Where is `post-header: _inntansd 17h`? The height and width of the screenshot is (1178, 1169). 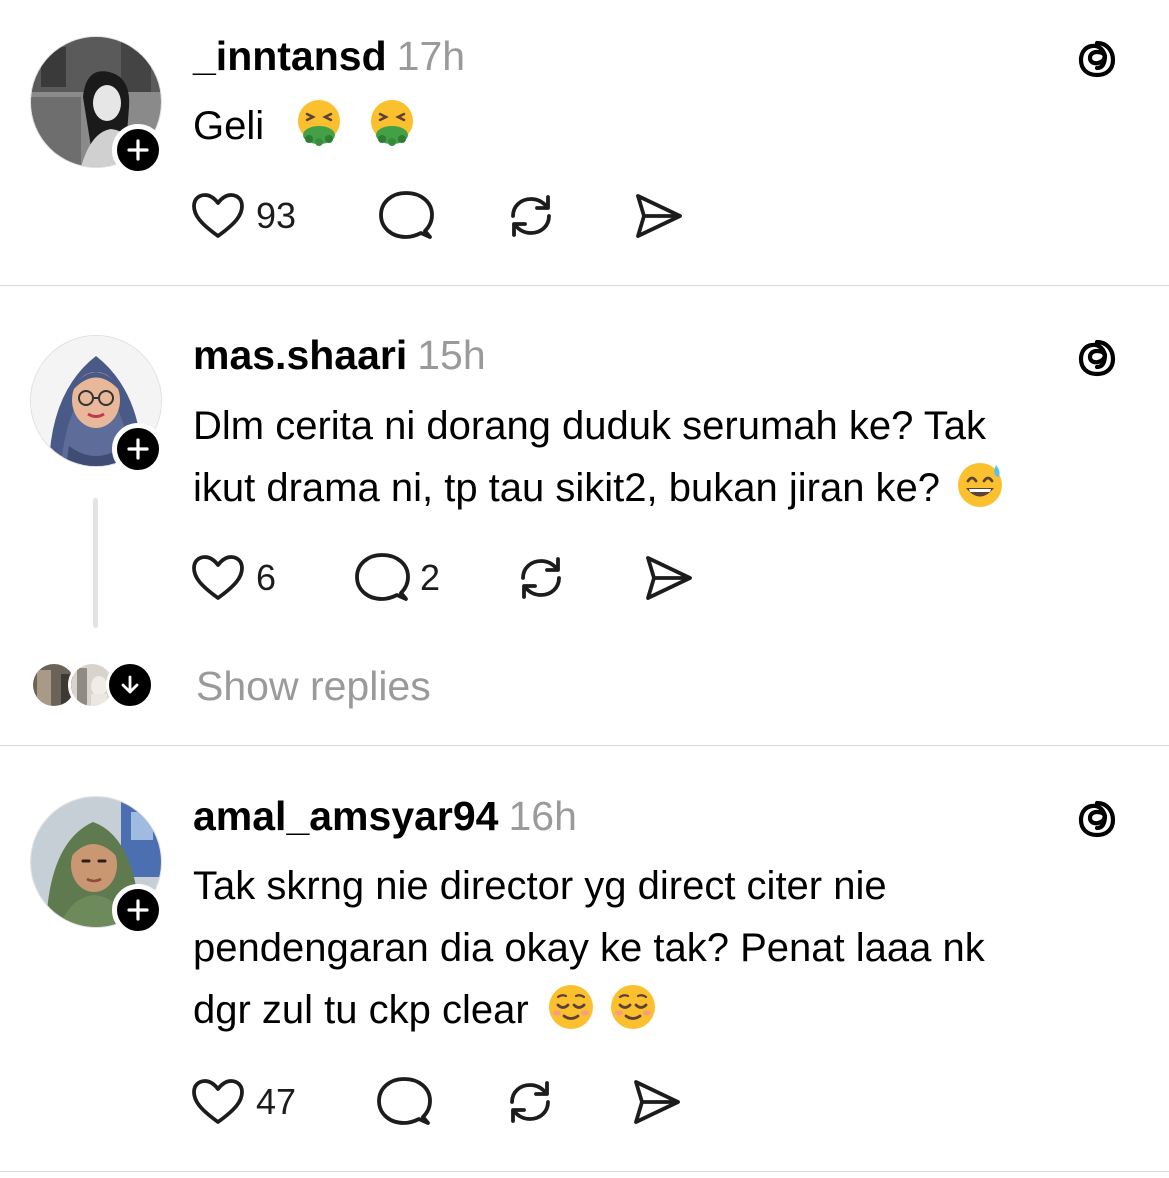 post-header: _inntansd 17h is located at coordinates (329, 56).